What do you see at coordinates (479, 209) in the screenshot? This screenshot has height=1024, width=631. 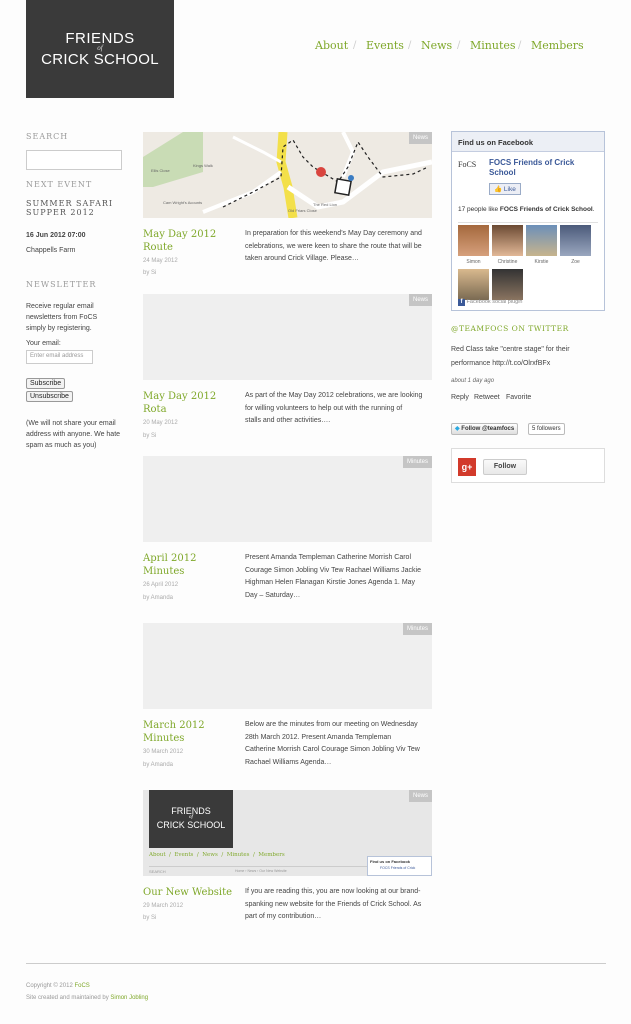 I see `like-count-prefix: 17 people like` at bounding box center [479, 209].